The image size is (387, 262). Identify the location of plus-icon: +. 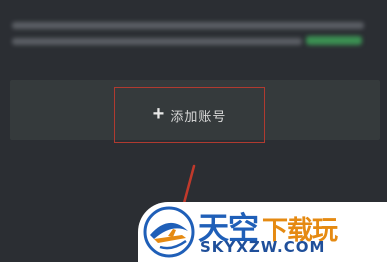
(158, 113).